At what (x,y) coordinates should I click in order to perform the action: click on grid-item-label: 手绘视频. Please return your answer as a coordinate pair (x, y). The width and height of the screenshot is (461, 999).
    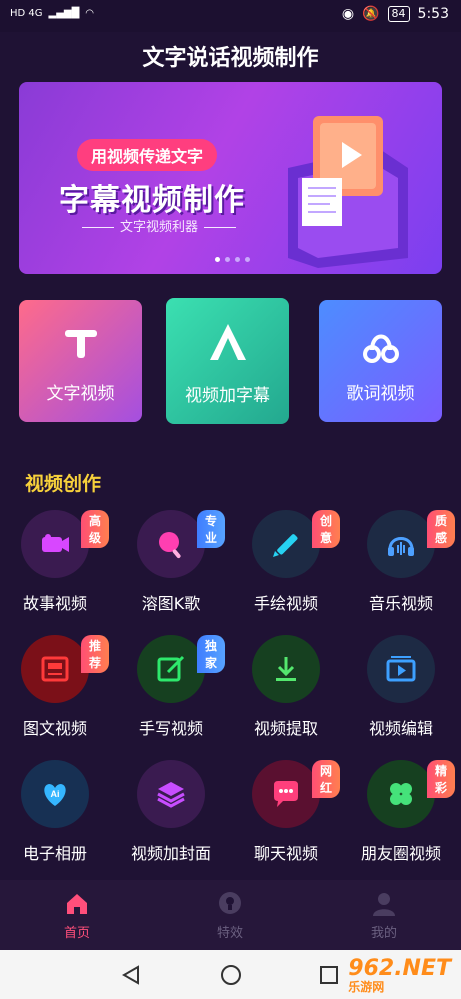
    Looking at the image, I should click on (285, 603).